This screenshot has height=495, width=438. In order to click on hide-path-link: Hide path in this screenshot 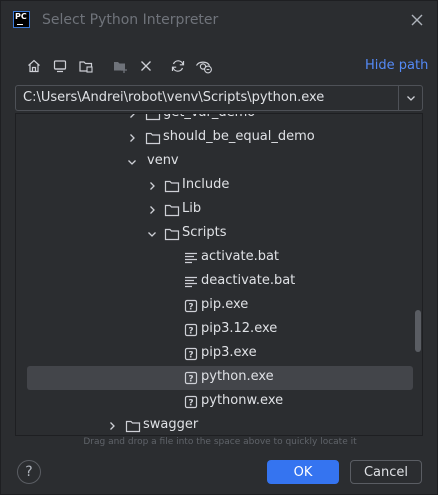, I will do `click(396, 65)`.